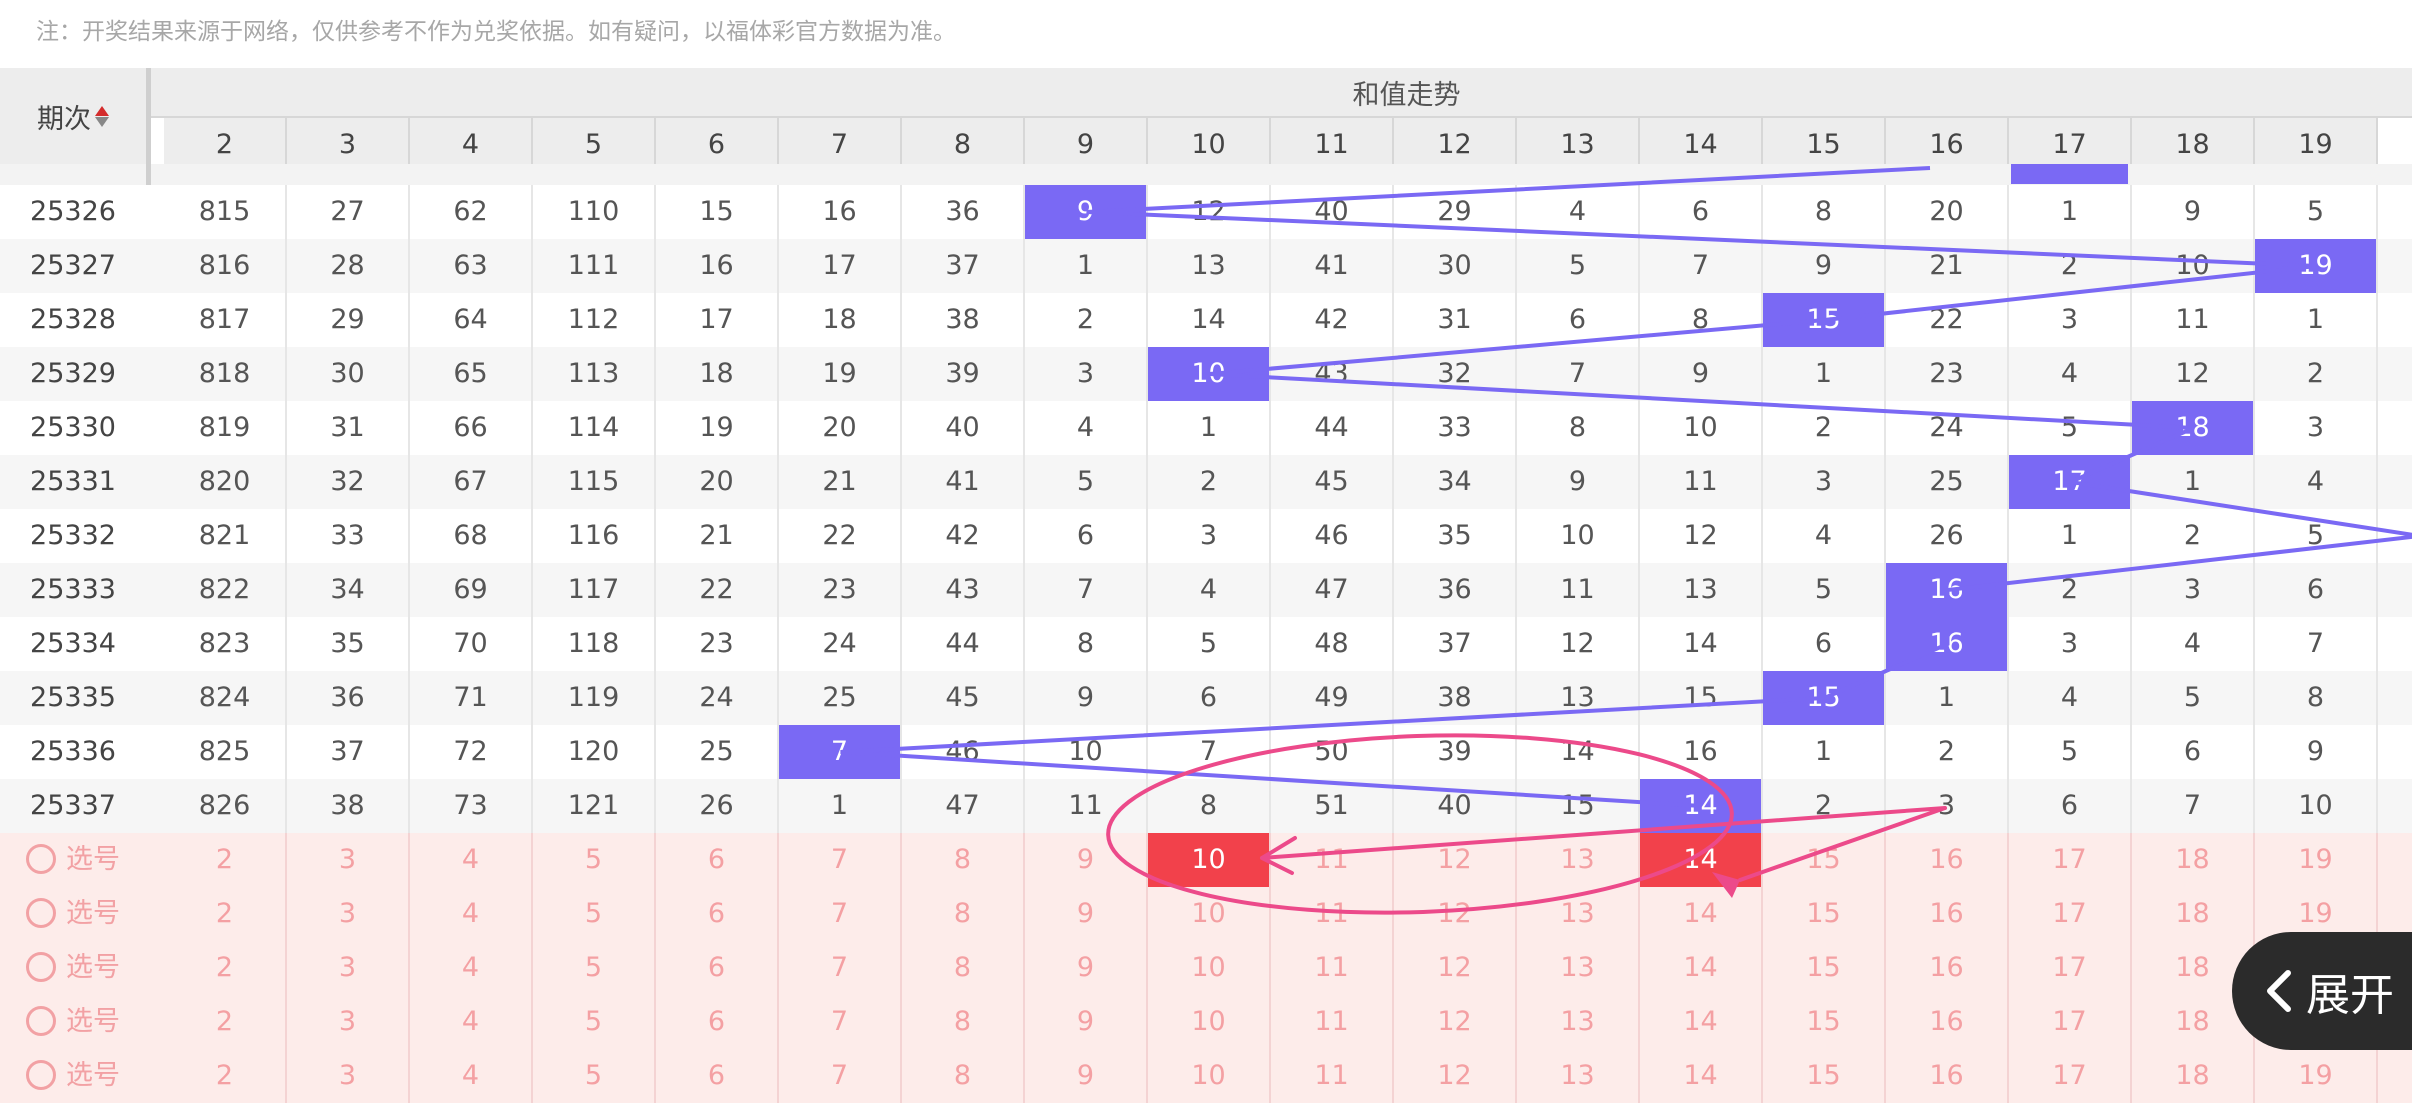 The height and width of the screenshot is (1103, 2412). Describe the element at coordinates (1206, 174) in the screenshot. I see `scrolled-row-fragment` at that location.